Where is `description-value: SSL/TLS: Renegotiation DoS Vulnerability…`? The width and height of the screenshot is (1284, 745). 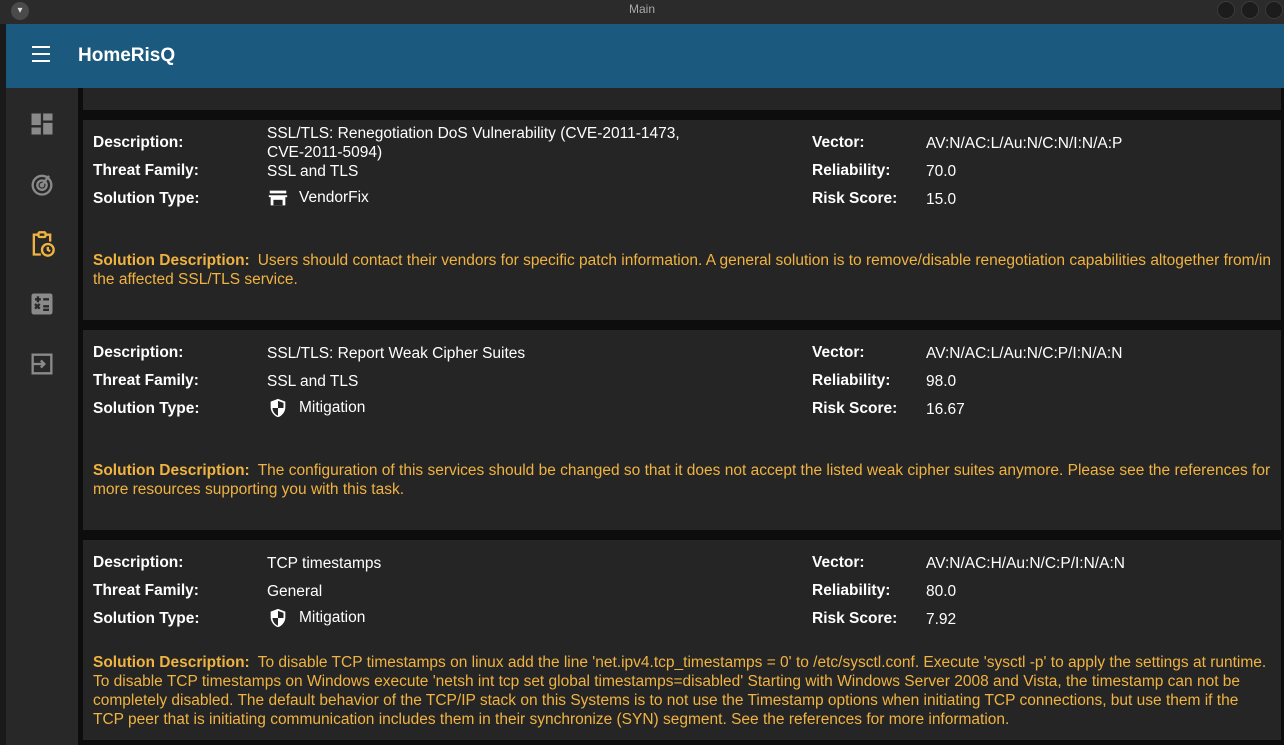 description-value: SSL/TLS: Renegotiation DoS Vulnerability… is located at coordinates (473, 143).